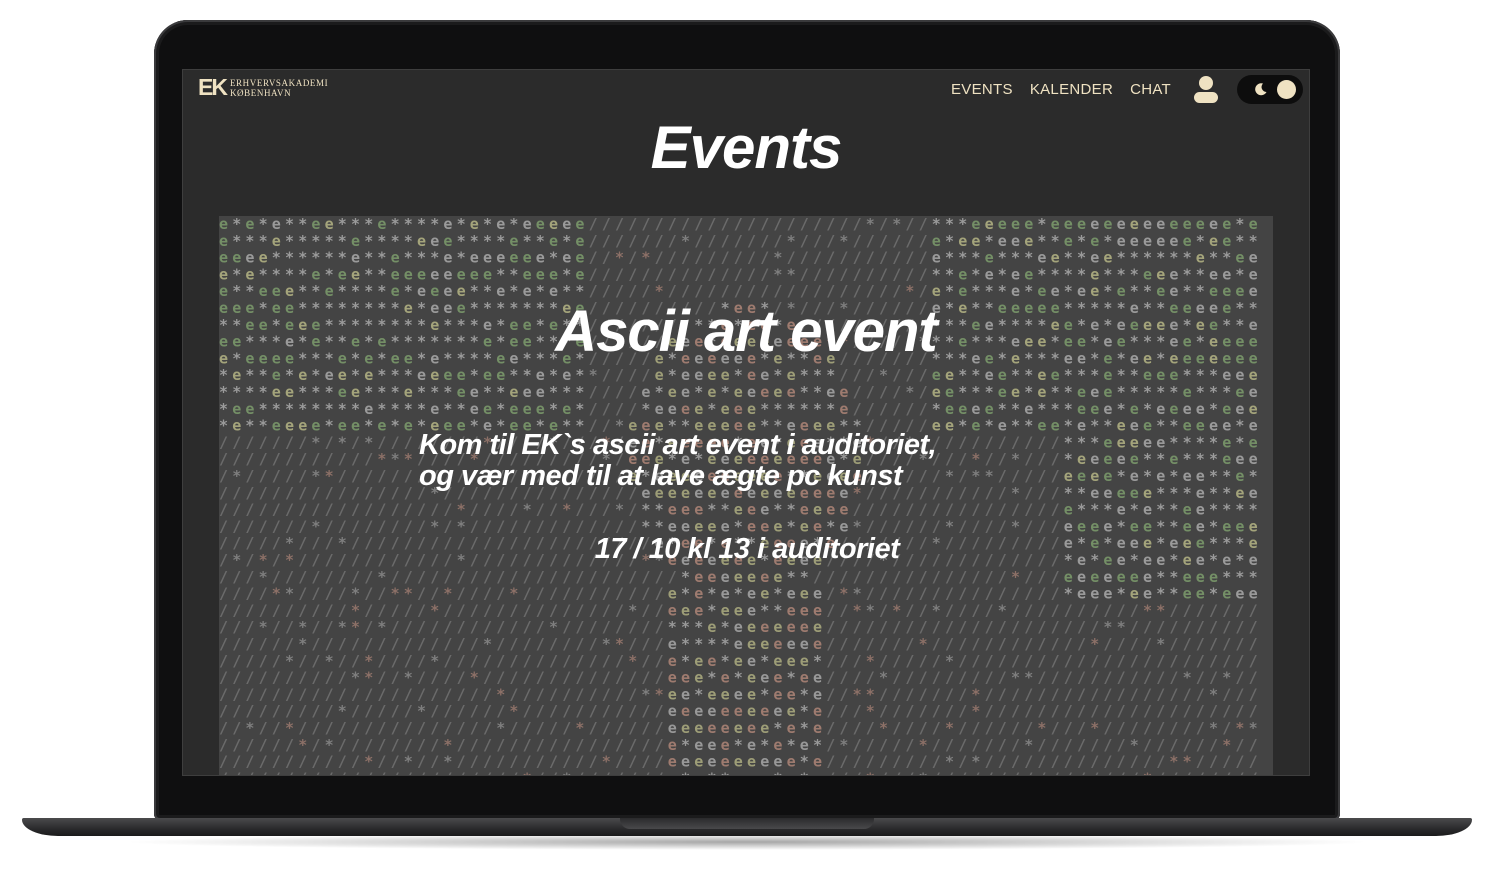 Image resolution: width=1494 pixels, height=889 pixels. I want to click on logo-line-2: KØBENHAVN, so click(260, 92).